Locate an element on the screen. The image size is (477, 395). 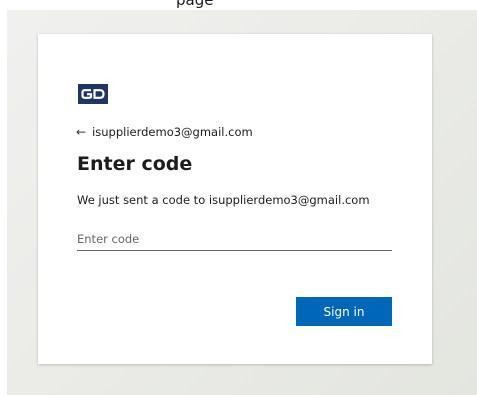
sign-in-button: Sign in is located at coordinates (344, 311).